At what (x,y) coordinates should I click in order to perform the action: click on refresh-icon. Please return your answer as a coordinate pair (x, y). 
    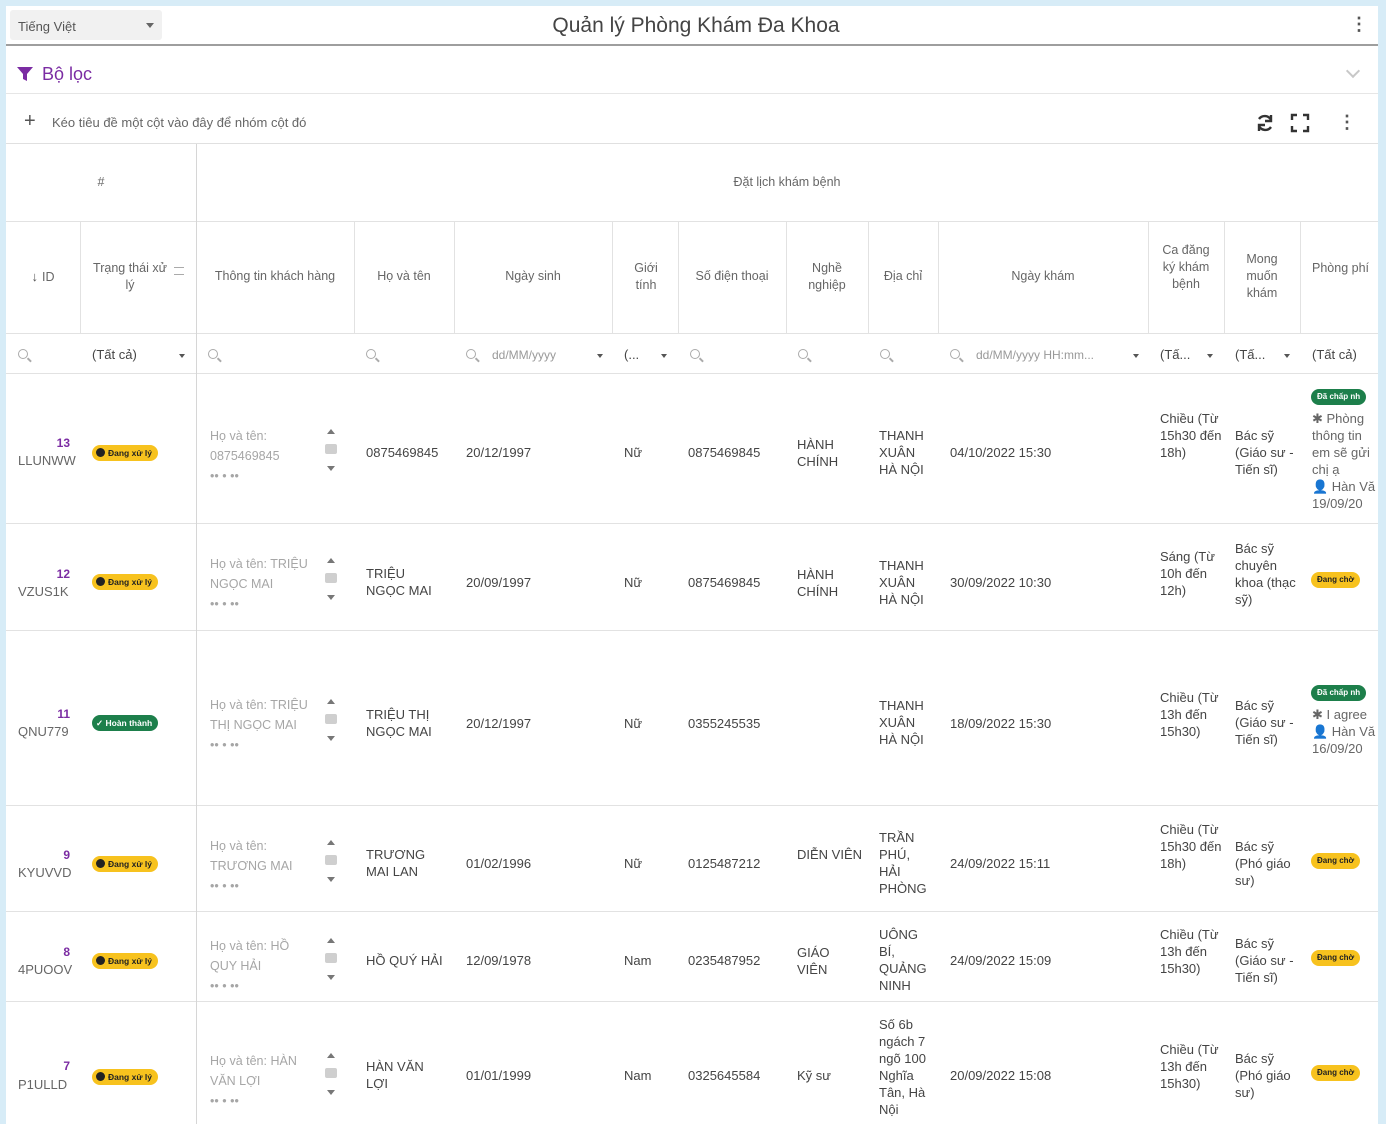
    Looking at the image, I should click on (1265, 123).